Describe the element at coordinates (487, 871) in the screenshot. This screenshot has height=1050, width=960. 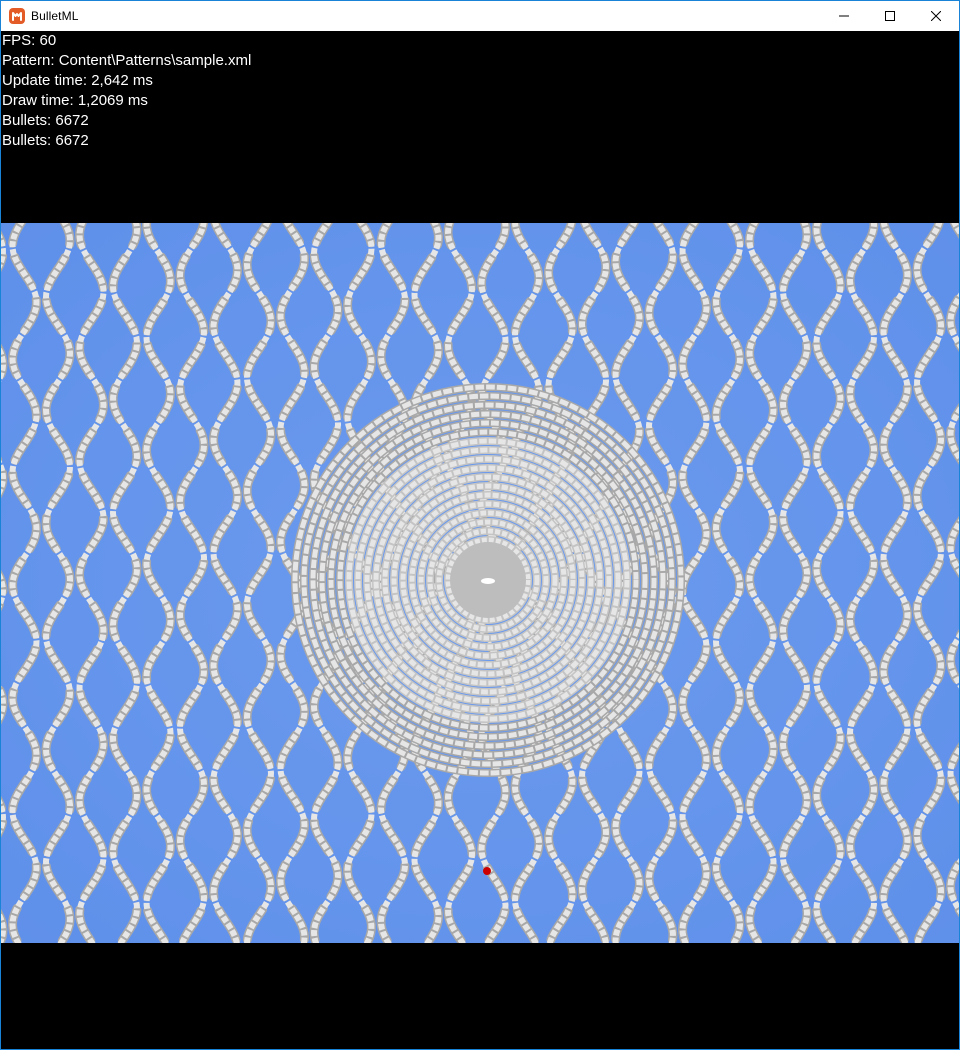
I see `player-ship-icon` at that location.